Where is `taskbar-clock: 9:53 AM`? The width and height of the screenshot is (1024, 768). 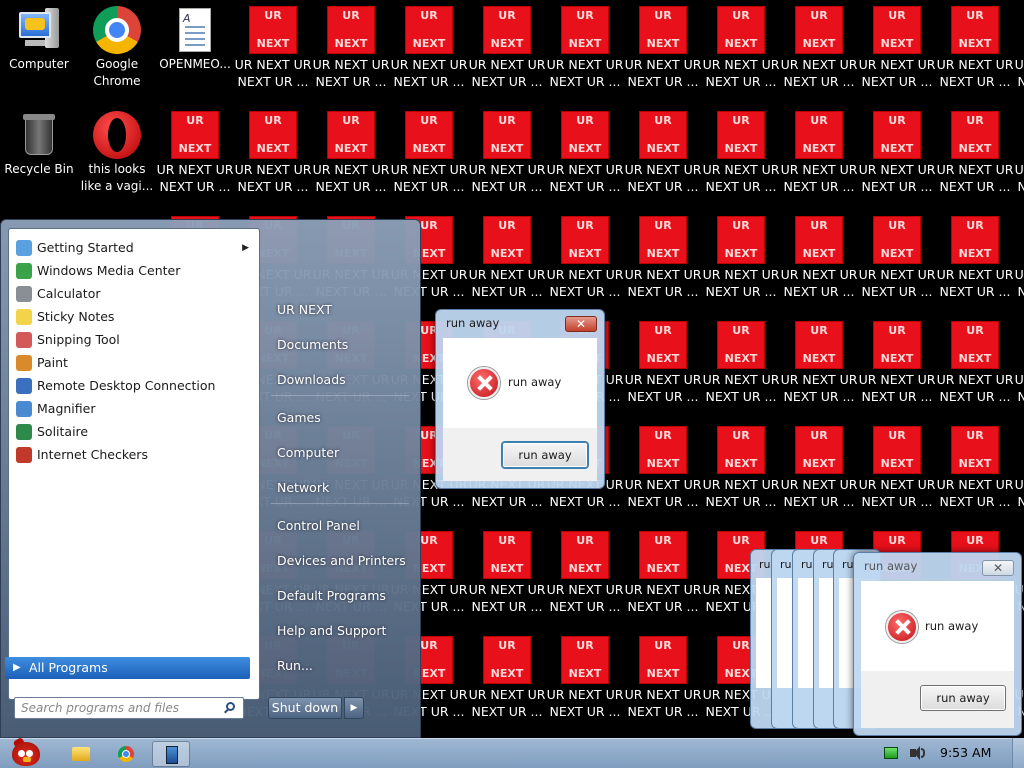 taskbar-clock: 9:53 AM is located at coordinates (965, 752).